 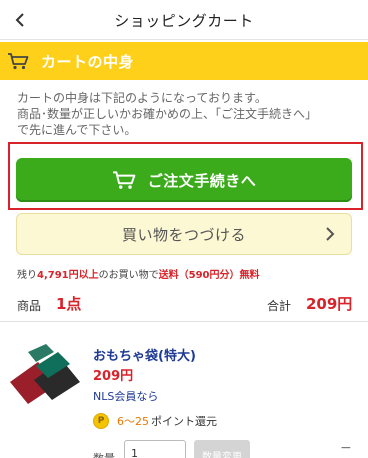 I want to click on free-shipping-middle: のお買い物で, so click(x=128, y=275).